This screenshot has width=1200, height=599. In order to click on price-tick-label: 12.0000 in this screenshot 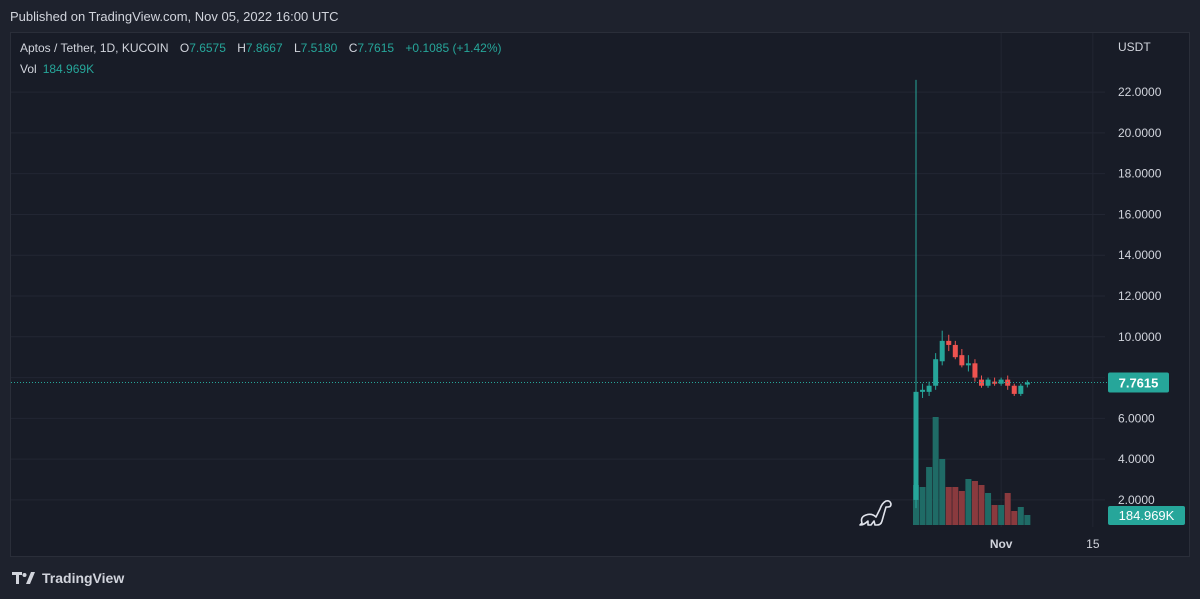, I will do `click(1140, 296)`.